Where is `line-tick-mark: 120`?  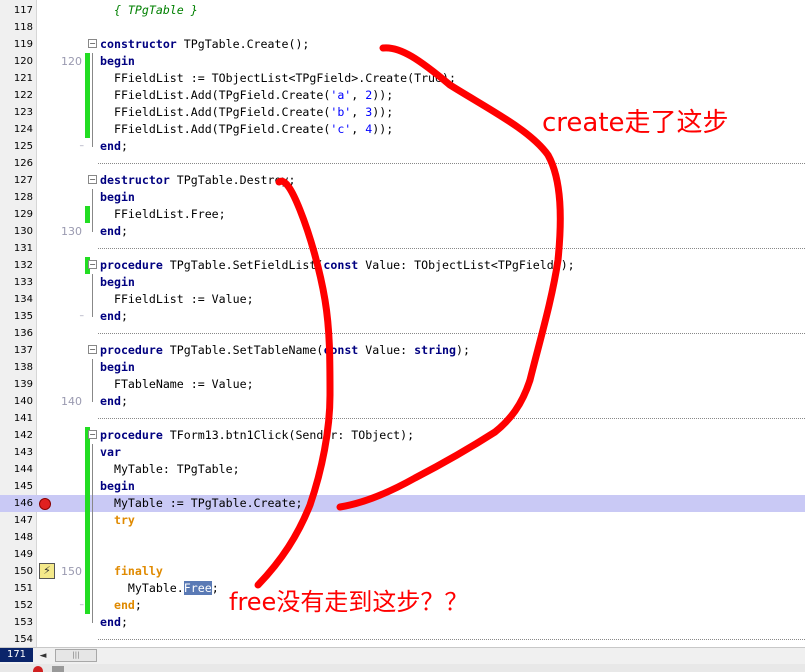
line-tick-mark: 120 is located at coordinates (71, 61).